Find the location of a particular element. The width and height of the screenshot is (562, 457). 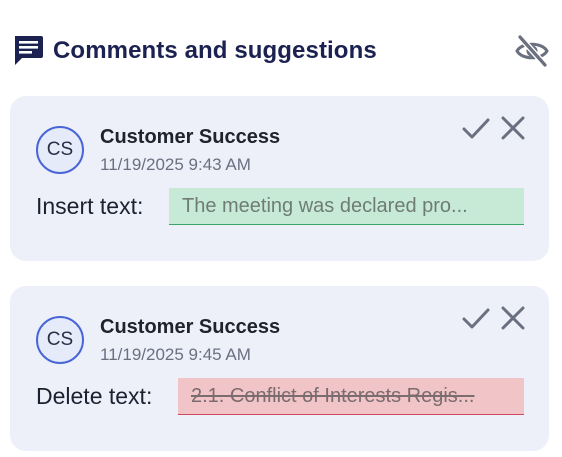

timestamp: 11/19/2025 9:43 AM is located at coordinates (175, 164).